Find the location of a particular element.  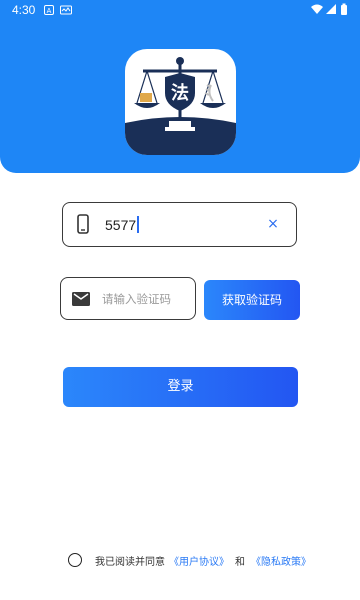

clear-icon: × is located at coordinates (273, 224).